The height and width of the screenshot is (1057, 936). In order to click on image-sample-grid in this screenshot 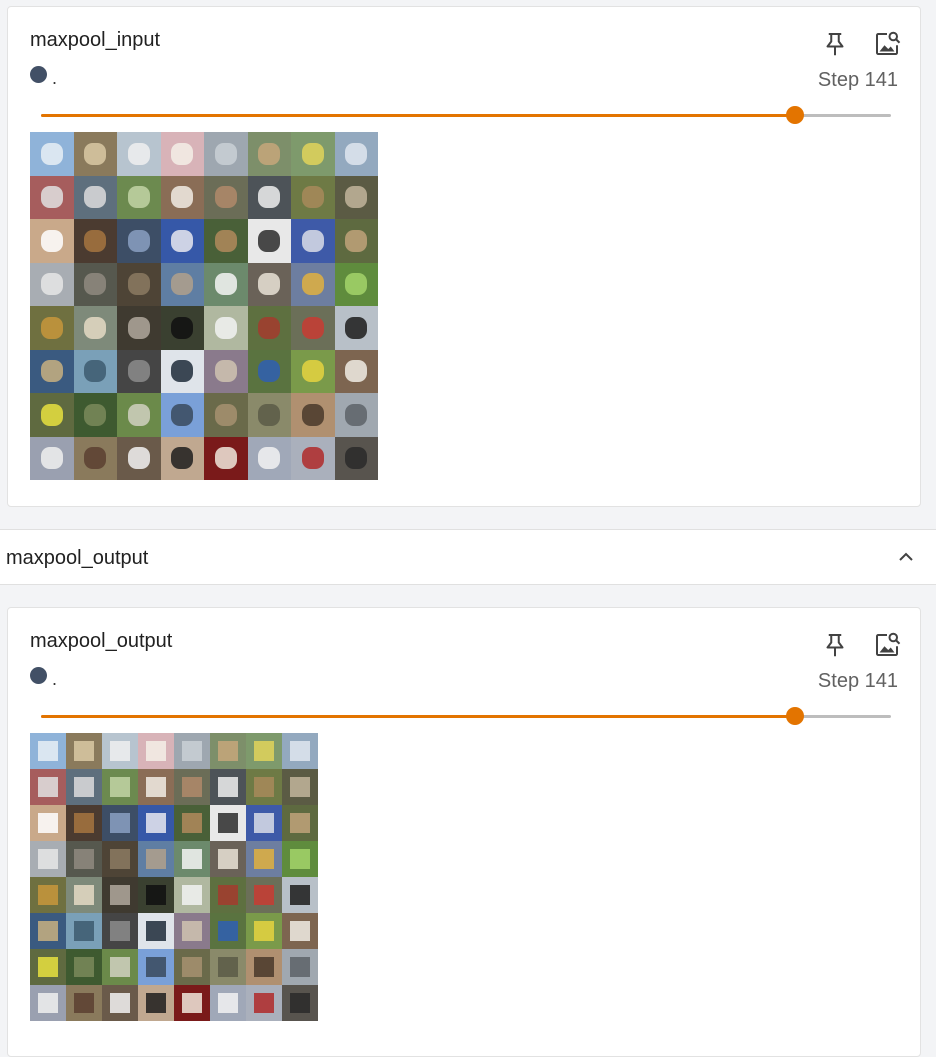, I will do `click(174, 877)`.